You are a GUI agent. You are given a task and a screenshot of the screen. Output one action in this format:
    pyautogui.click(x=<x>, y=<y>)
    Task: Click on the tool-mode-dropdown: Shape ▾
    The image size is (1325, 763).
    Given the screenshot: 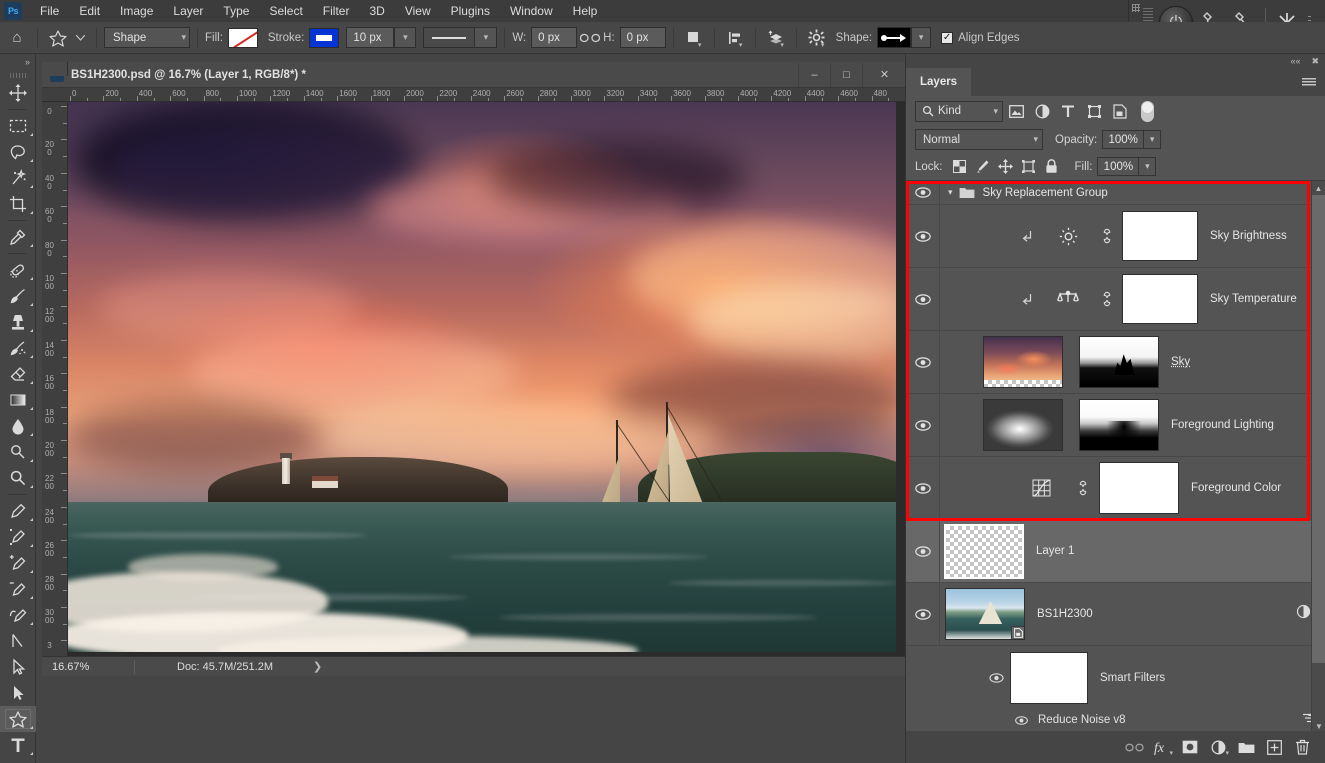 What is the action you would take?
    pyautogui.click(x=147, y=37)
    